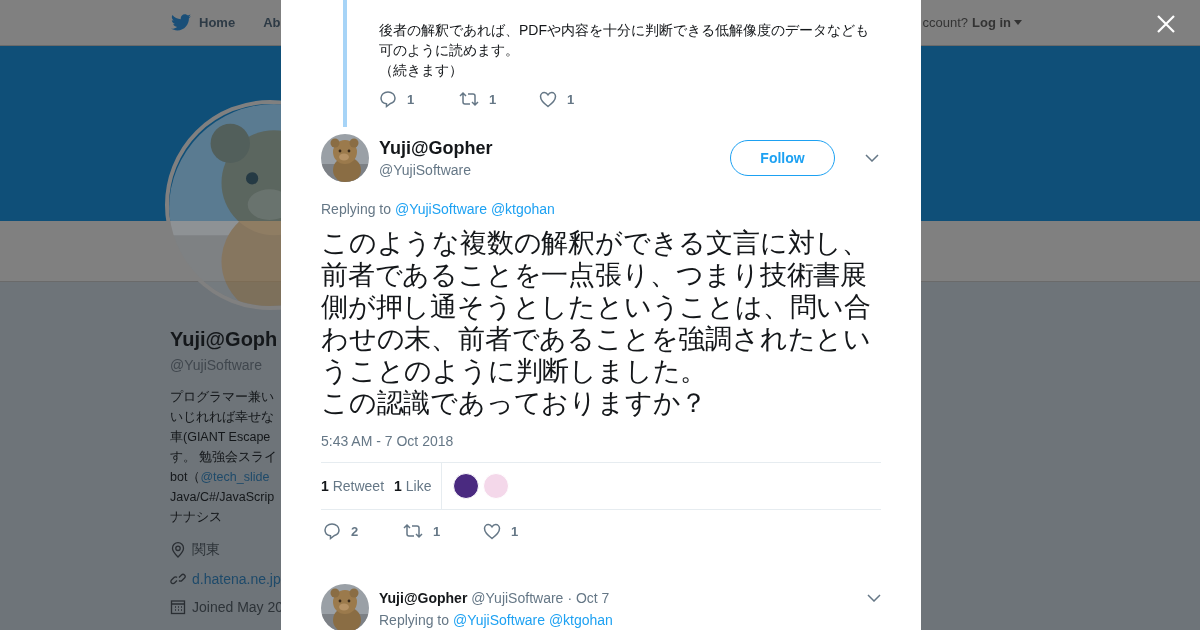  Describe the element at coordinates (588, 598) in the screenshot. I see `tweet-time: · Oct 7` at that location.